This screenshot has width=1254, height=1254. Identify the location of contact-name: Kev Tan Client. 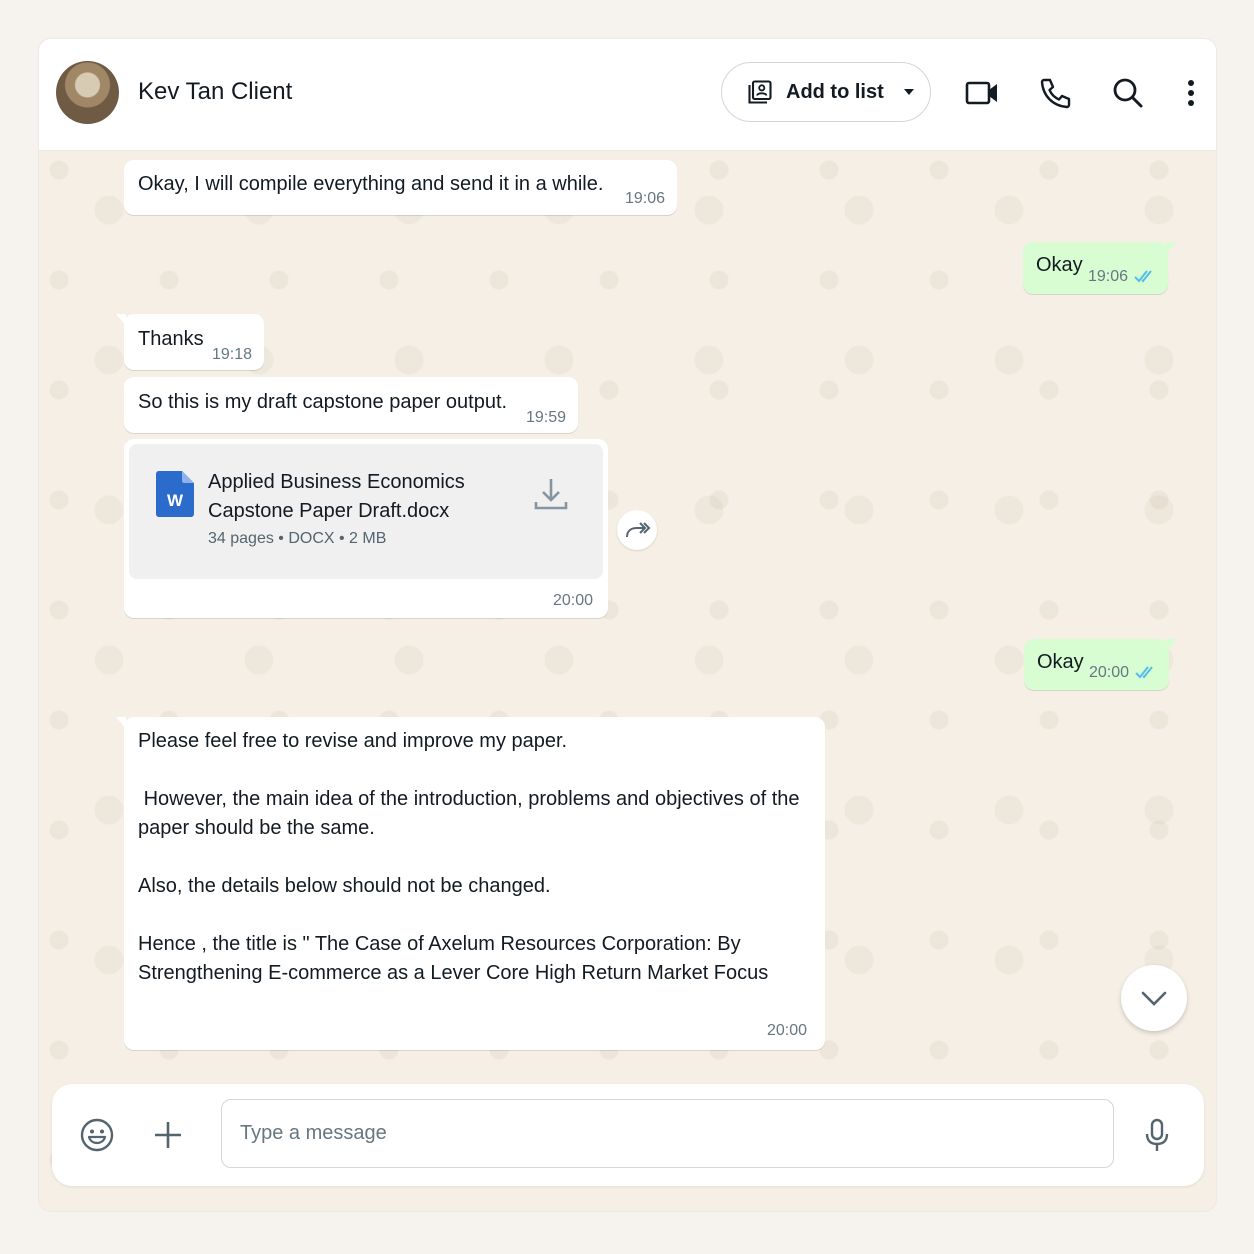
(215, 92).